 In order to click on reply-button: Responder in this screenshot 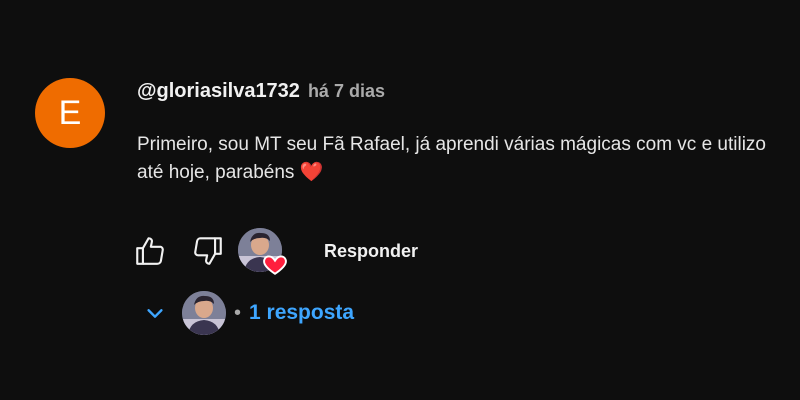, I will do `click(371, 251)`.